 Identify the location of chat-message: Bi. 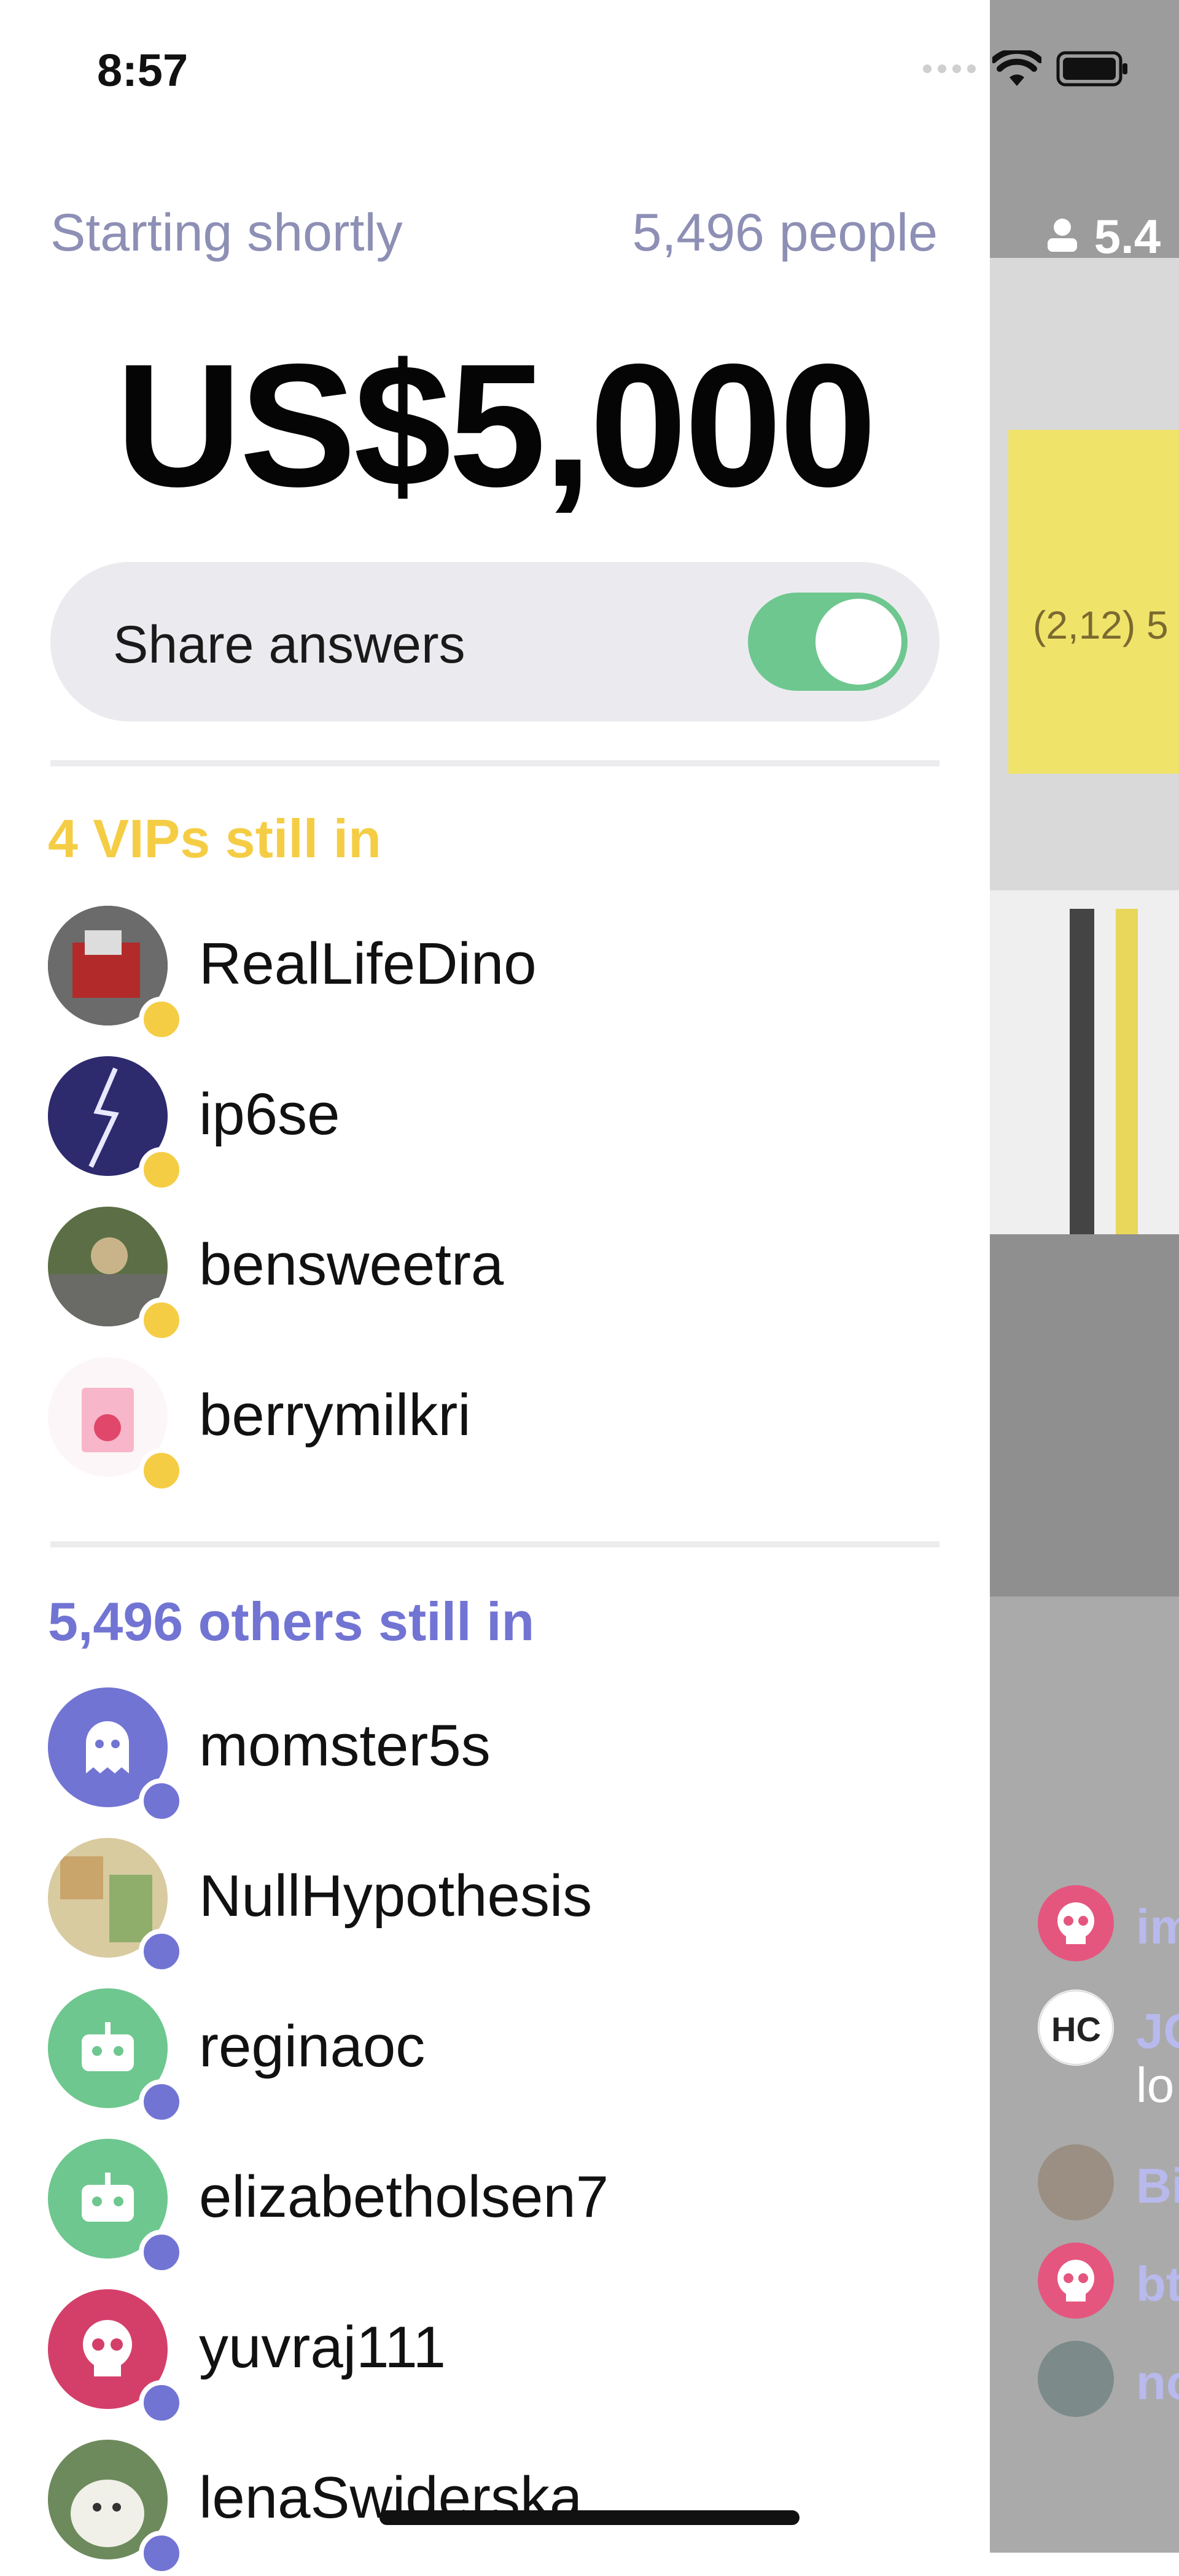
(1108, 2184).